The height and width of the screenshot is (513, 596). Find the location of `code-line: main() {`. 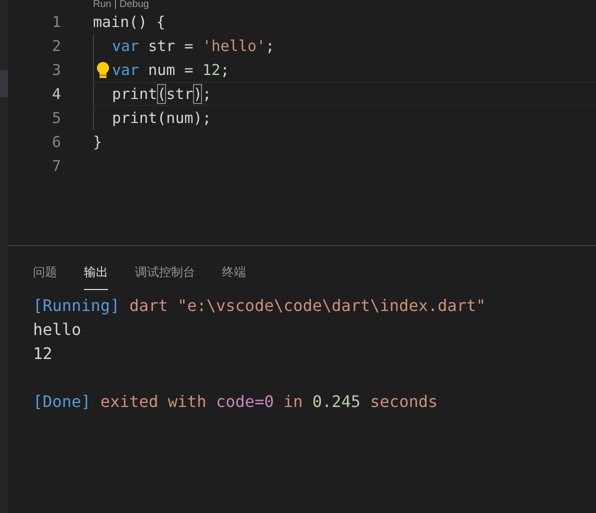

code-line: main() { is located at coordinates (129, 22).